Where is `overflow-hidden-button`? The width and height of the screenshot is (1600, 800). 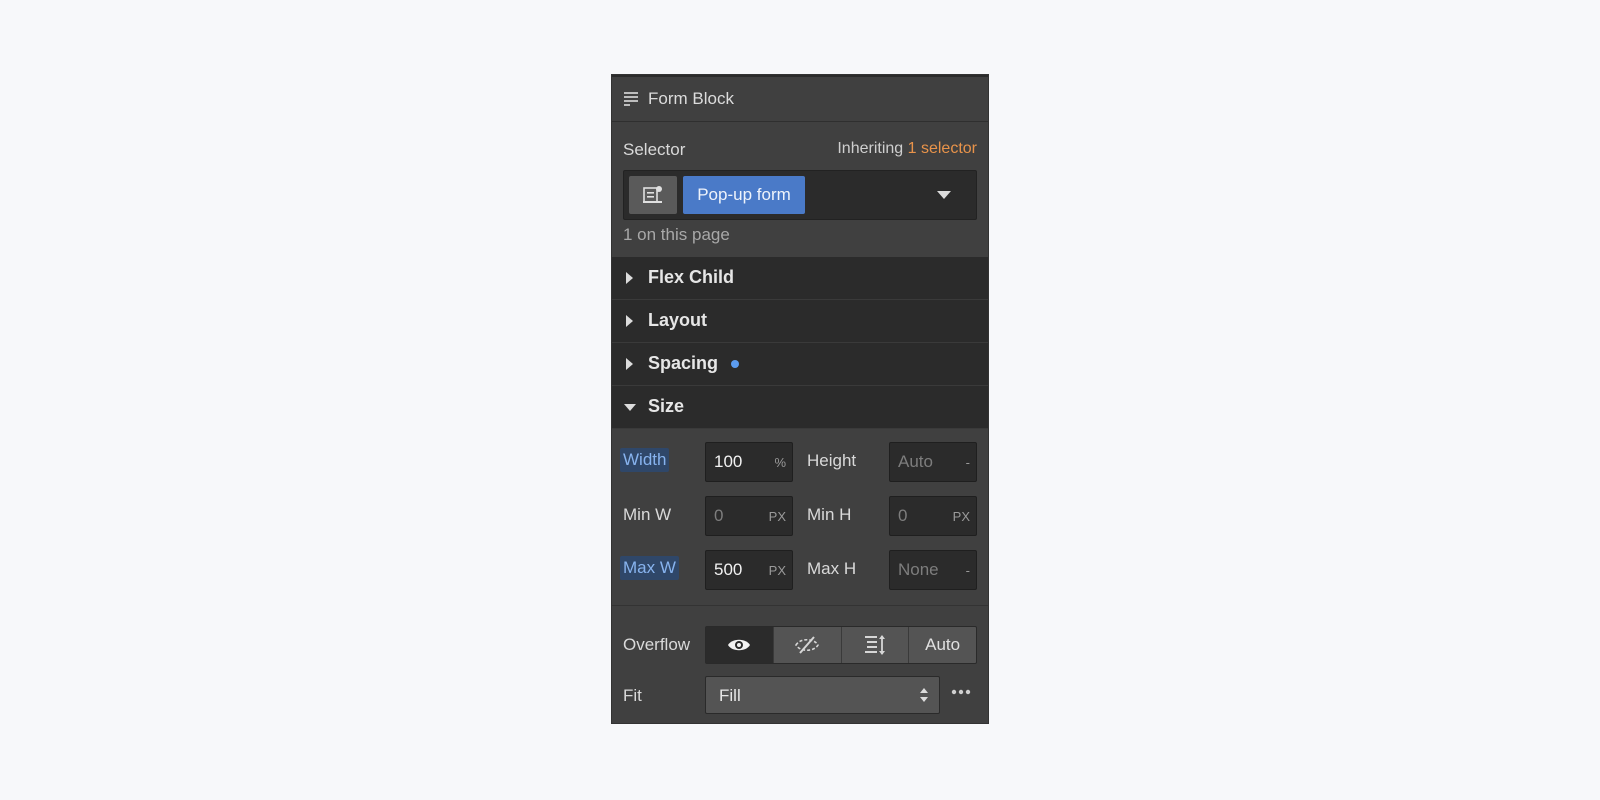
overflow-hidden-button is located at coordinates (808, 645).